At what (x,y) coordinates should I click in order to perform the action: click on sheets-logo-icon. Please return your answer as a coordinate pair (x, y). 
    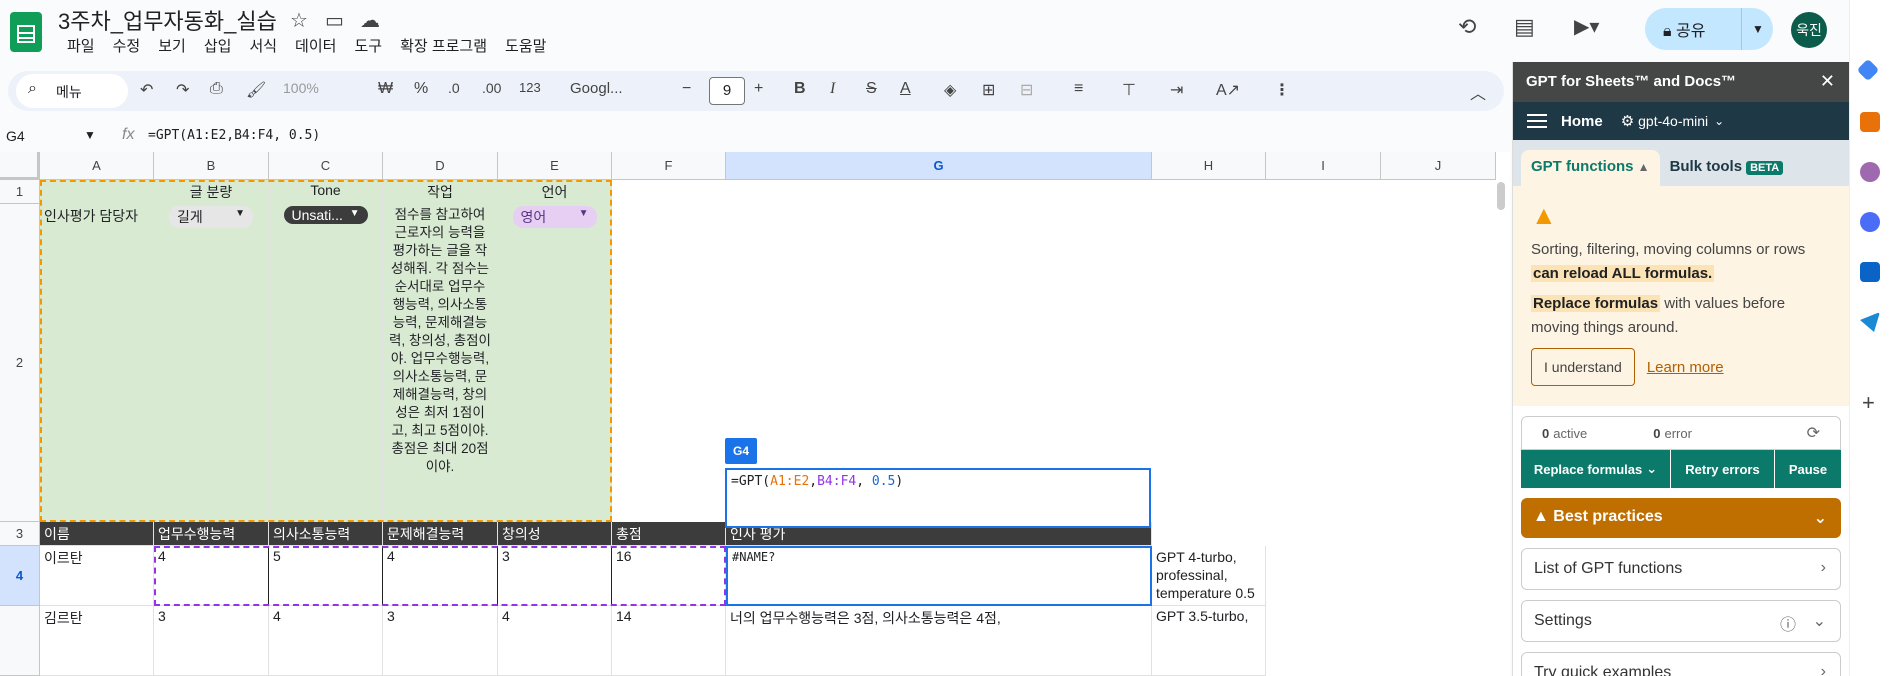
    Looking at the image, I should click on (26, 32).